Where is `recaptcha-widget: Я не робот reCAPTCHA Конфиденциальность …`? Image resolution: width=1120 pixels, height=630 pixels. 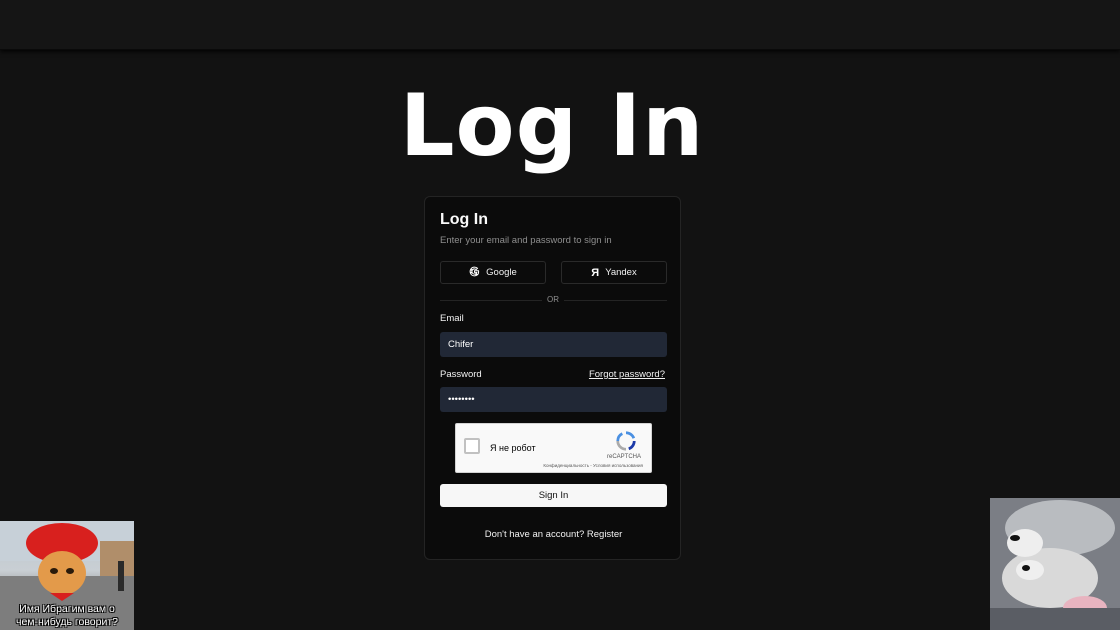
recaptcha-widget: Я не робот reCAPTCHA Конфиденциальность … is located at coordinates (553, 448).